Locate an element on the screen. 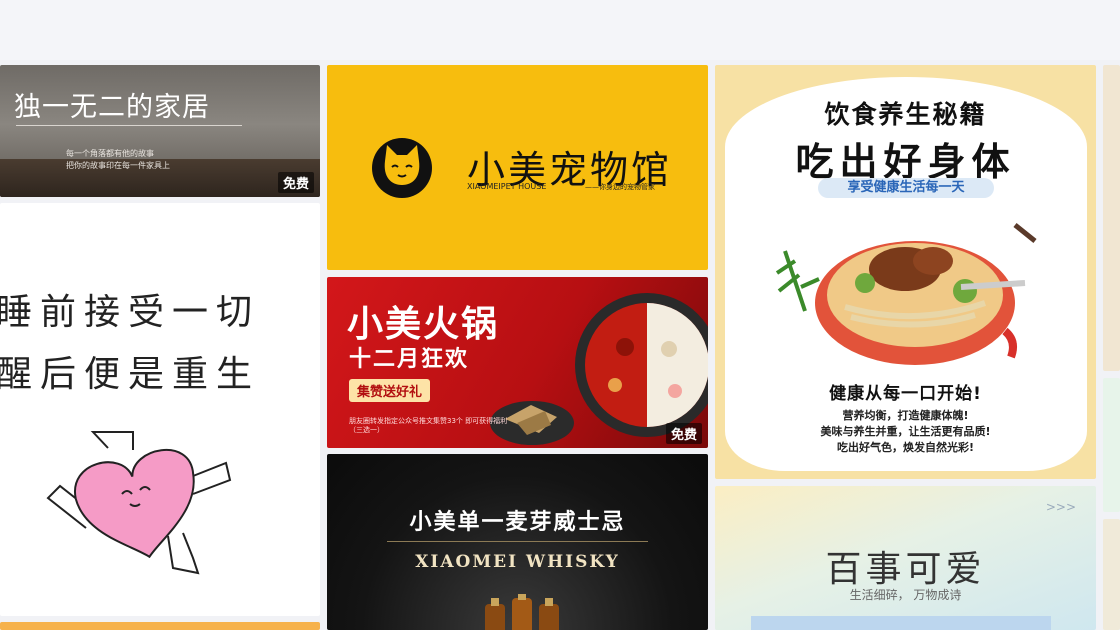 This screenshot has height=630, width=1120. heart-character-illustration is located at coordinates (139, 503).